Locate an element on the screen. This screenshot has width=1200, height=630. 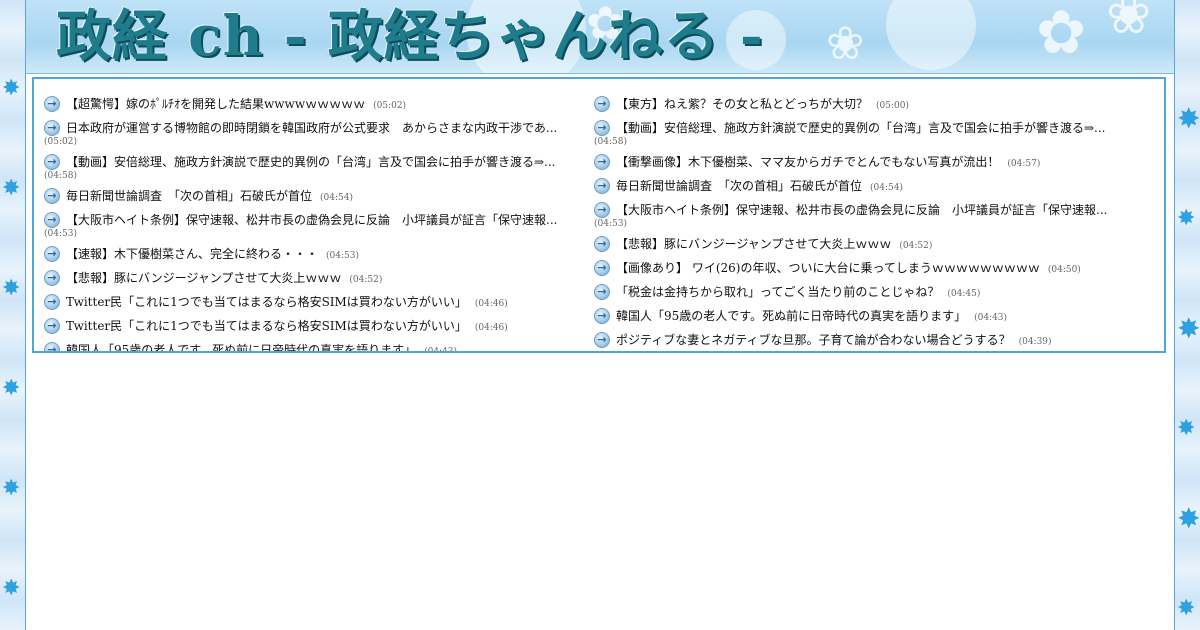
article-item: → 【超驚愕】嫁のﾎﾟﾙﾁｵを開発した結果wwwwｗｗｗｗｗ (05:02) is located at coordinates (316, 105).